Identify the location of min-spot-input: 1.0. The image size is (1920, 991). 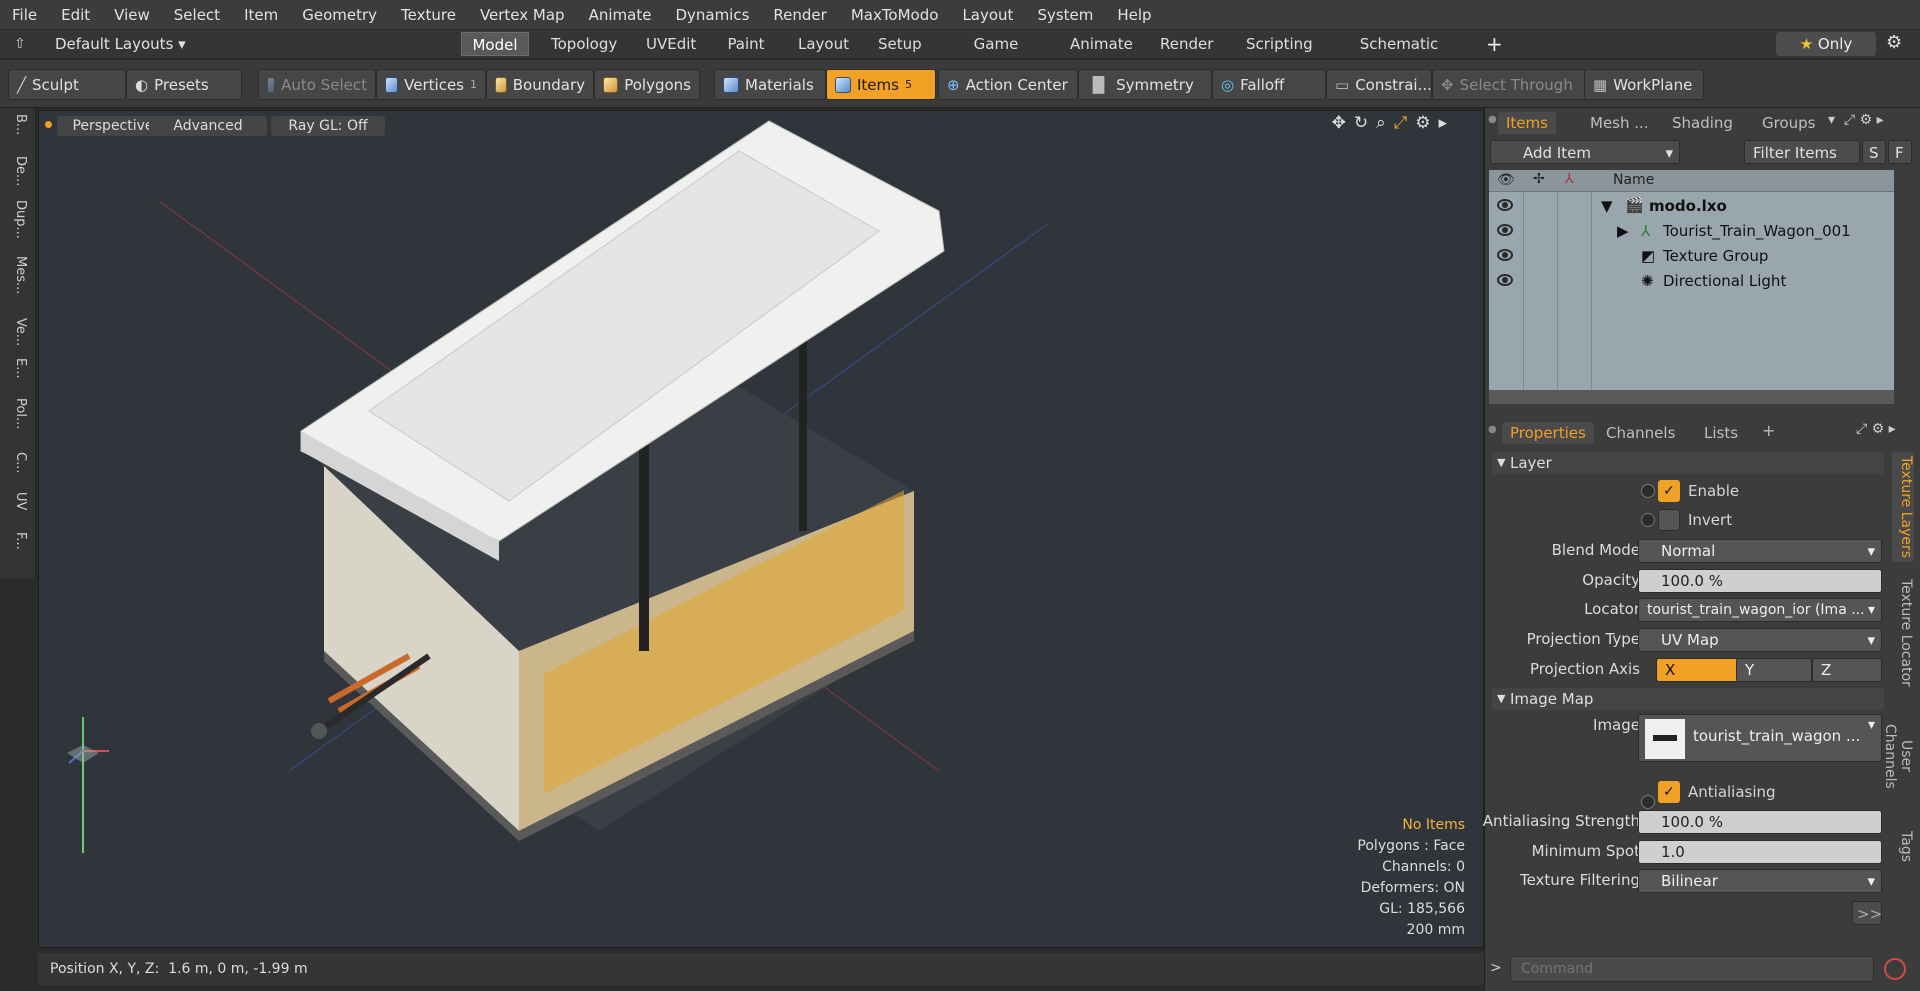
(1760, 852).